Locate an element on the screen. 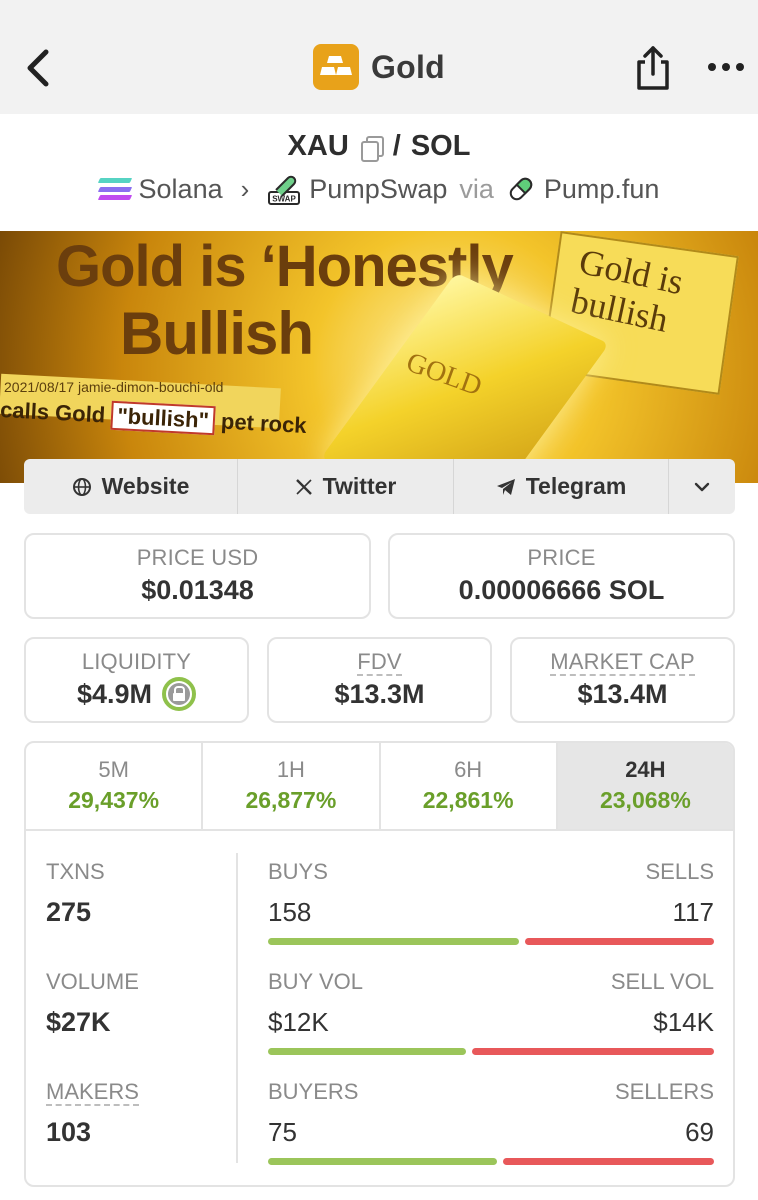 The width and height of the screenshot is (758, 1200). lock-icon is located at coordinates (179, 694).